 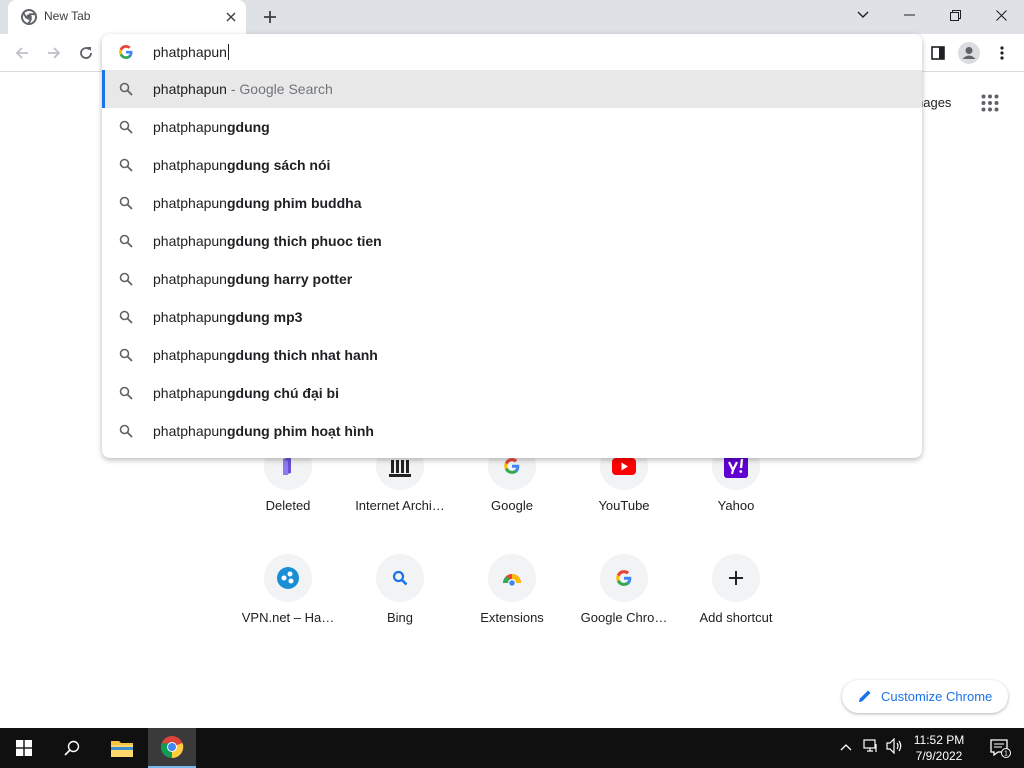 What do you see at coordinates (172, 748) in the screenshot?
I see `chrome-taskbar-icon` at bounding box center [172, 748].